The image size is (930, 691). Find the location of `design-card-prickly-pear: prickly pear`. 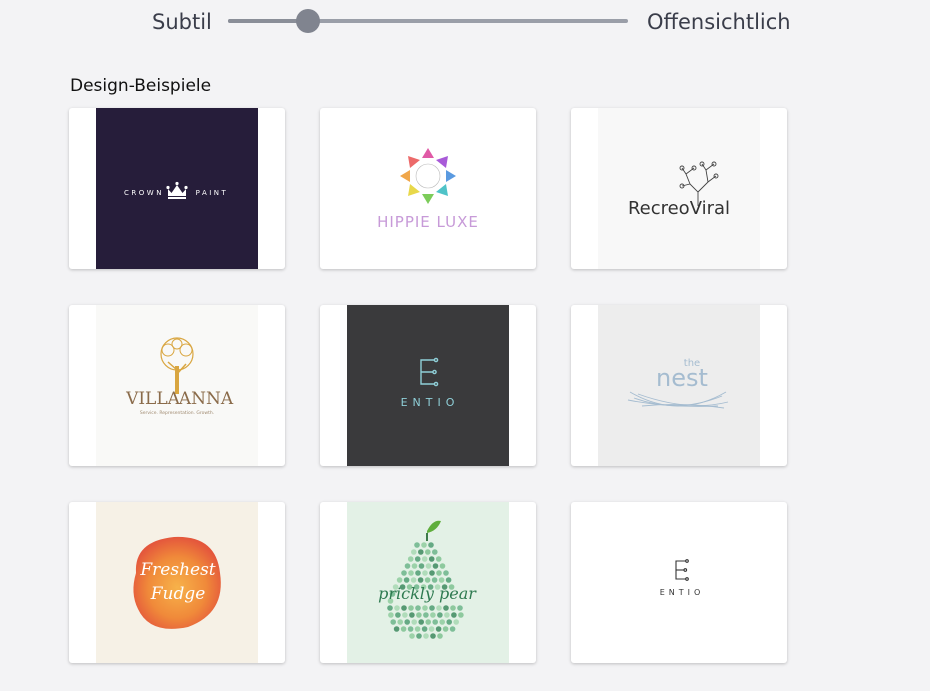

design-card-prickly-pear: prickly pear is located at coordinates (428, 582).